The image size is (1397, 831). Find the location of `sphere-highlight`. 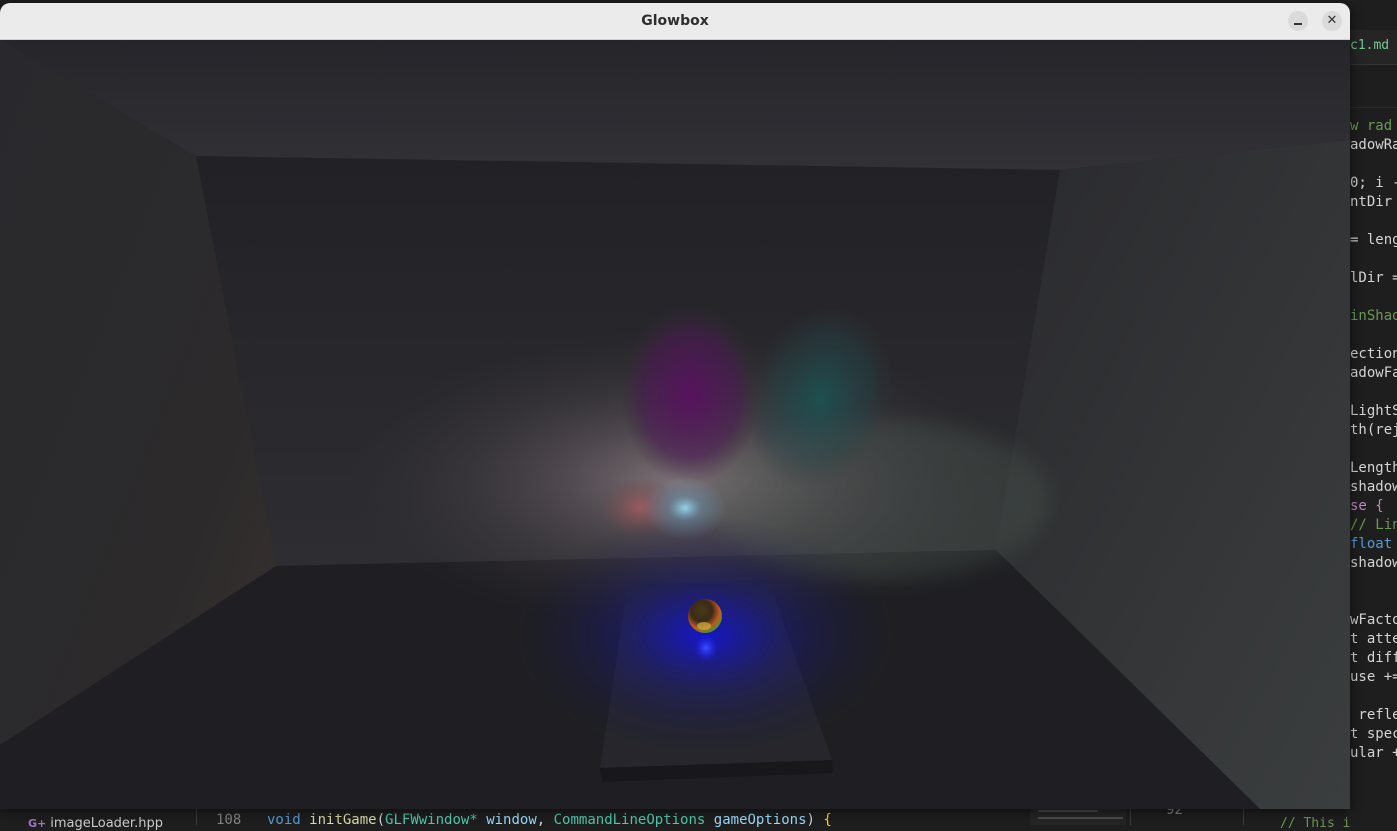

sphere-highlight is located at coordinates (704, 626).